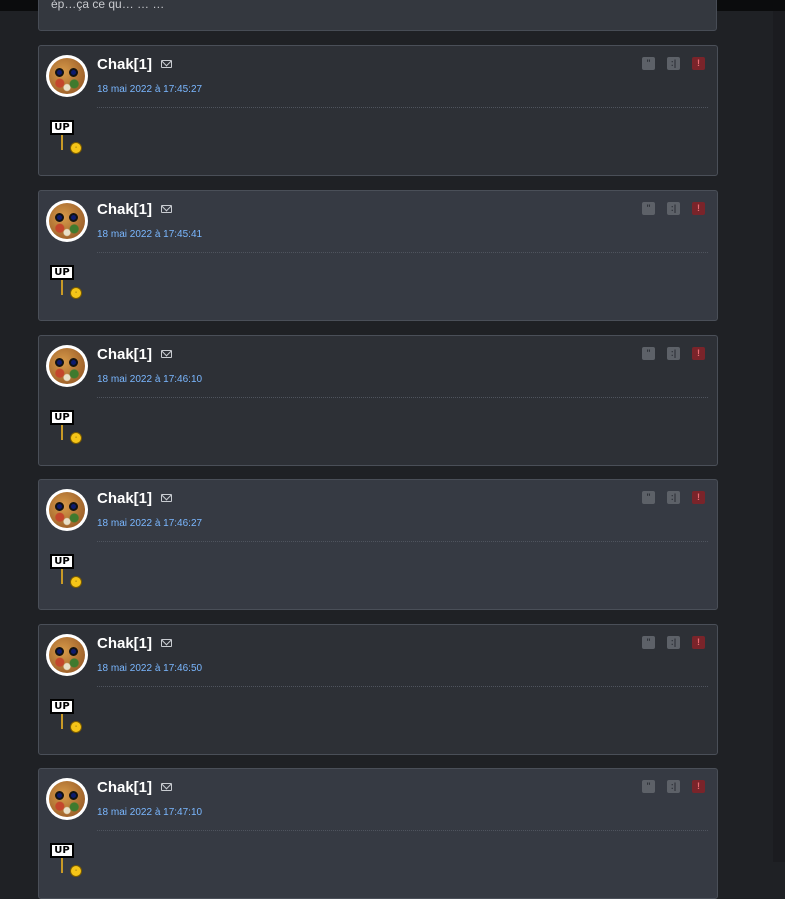 Image resolution: width=785 pixels, height=899 pixels. Describe the element at coordinates (779, 436) in the screenshot. I see `page-gutter` at that location.